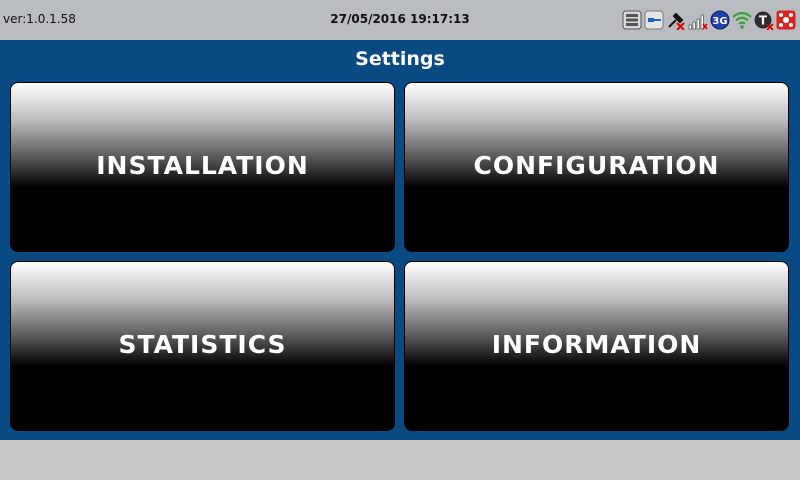 This screenshot has height=480, width=800. I want to click on tracking-icon-label: T, so click(763, 21).